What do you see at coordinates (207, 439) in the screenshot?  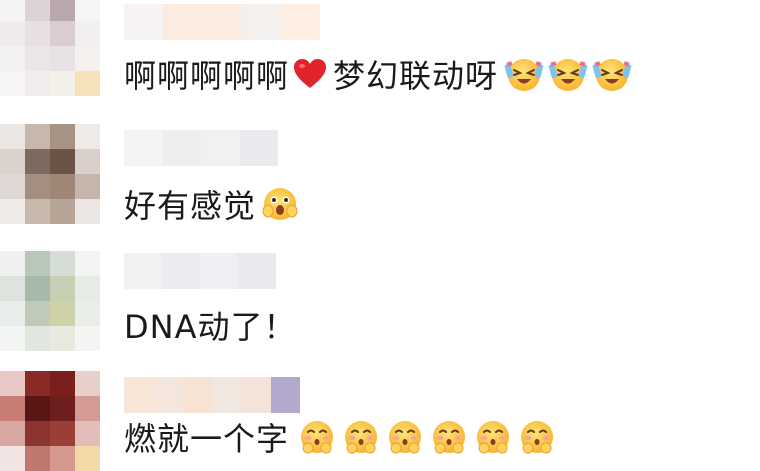 I see `comment-text-part: 燃就一个字` at bounding box center [207, 439].